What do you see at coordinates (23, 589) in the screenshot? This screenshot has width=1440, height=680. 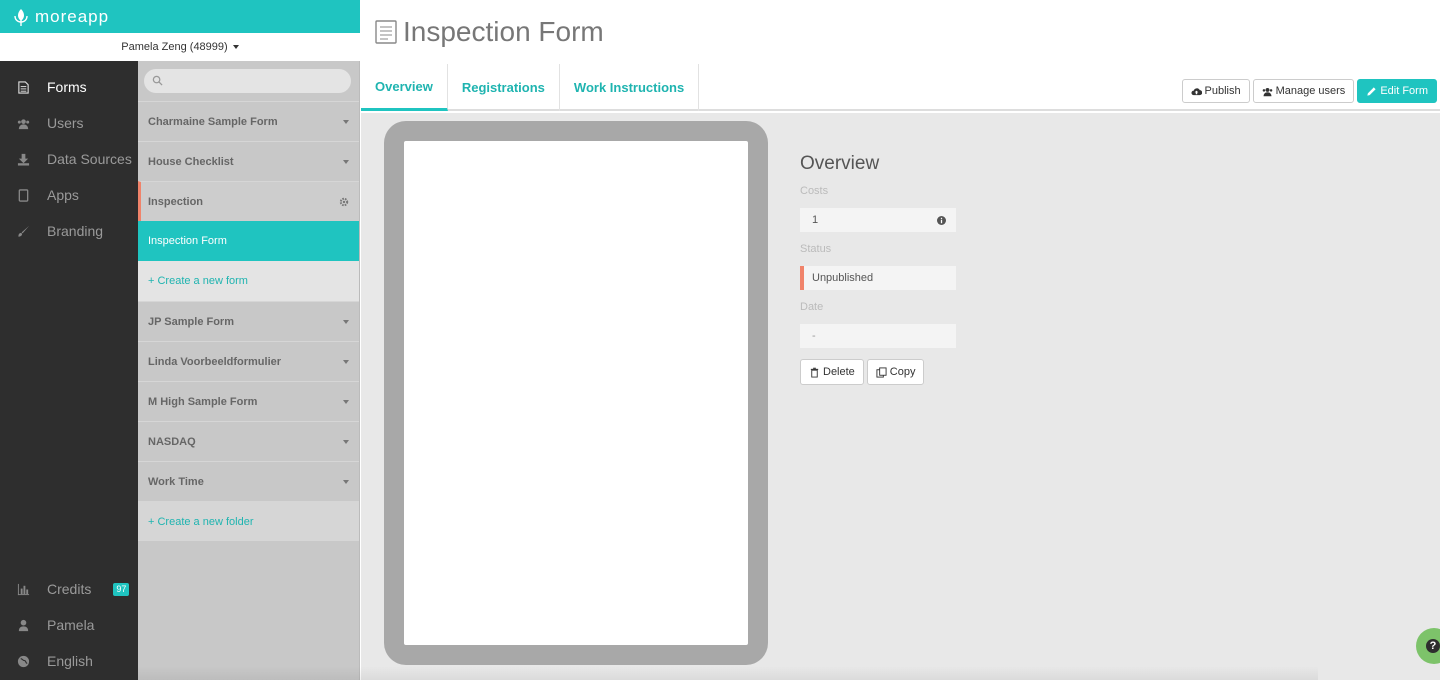 I see `bar-chart-icon` at bounding box center [23, 589].